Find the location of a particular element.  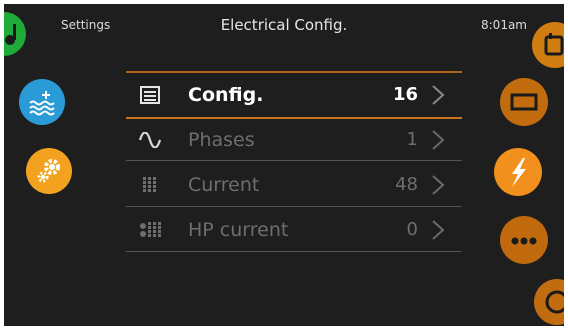

settings-button is located at coordinates (49, 171).